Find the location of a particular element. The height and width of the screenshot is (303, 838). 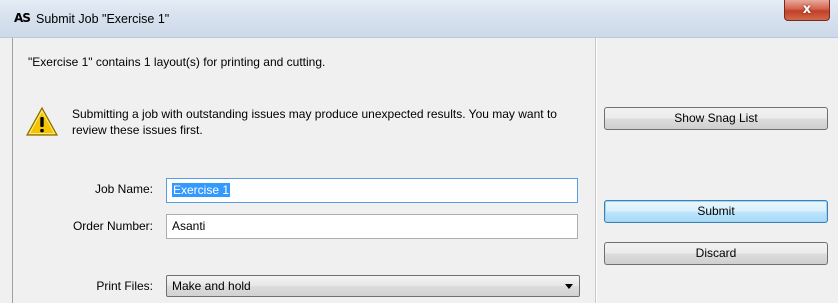

print-files-label: Print Files: is located at coordinates (124, 286).